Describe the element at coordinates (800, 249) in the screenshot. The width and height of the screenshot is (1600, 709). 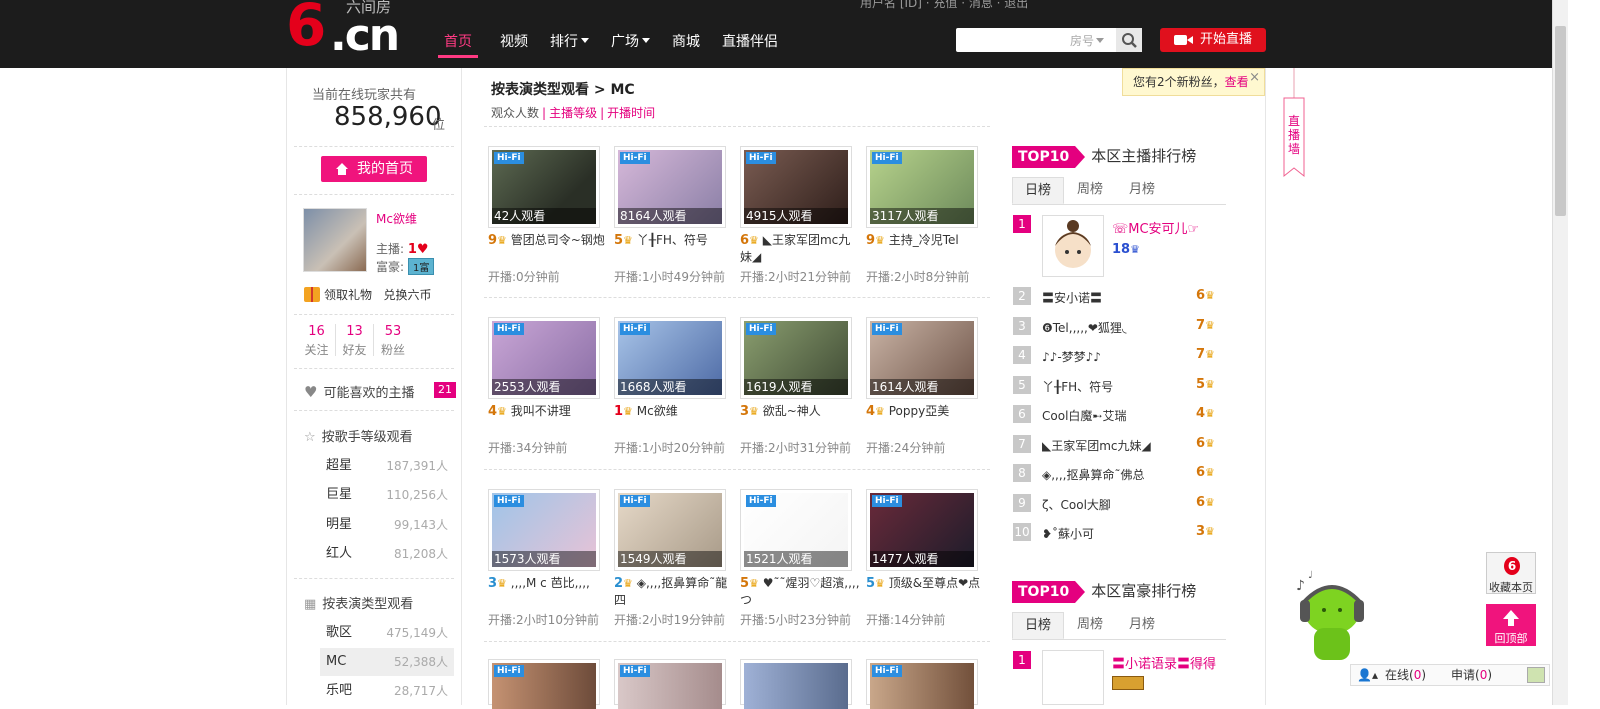
I see `room-title: 6♛ ◣王家军团mc九妹◢` at that location.